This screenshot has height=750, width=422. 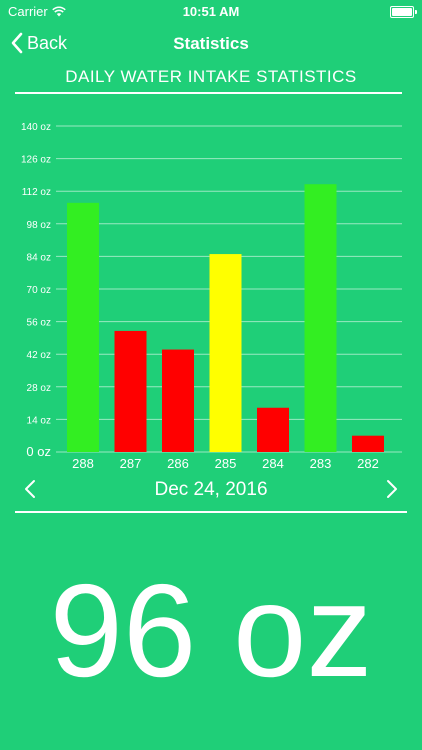 I want to click on selected-date: Dec 24, 2016, so click(x=211, y=489).